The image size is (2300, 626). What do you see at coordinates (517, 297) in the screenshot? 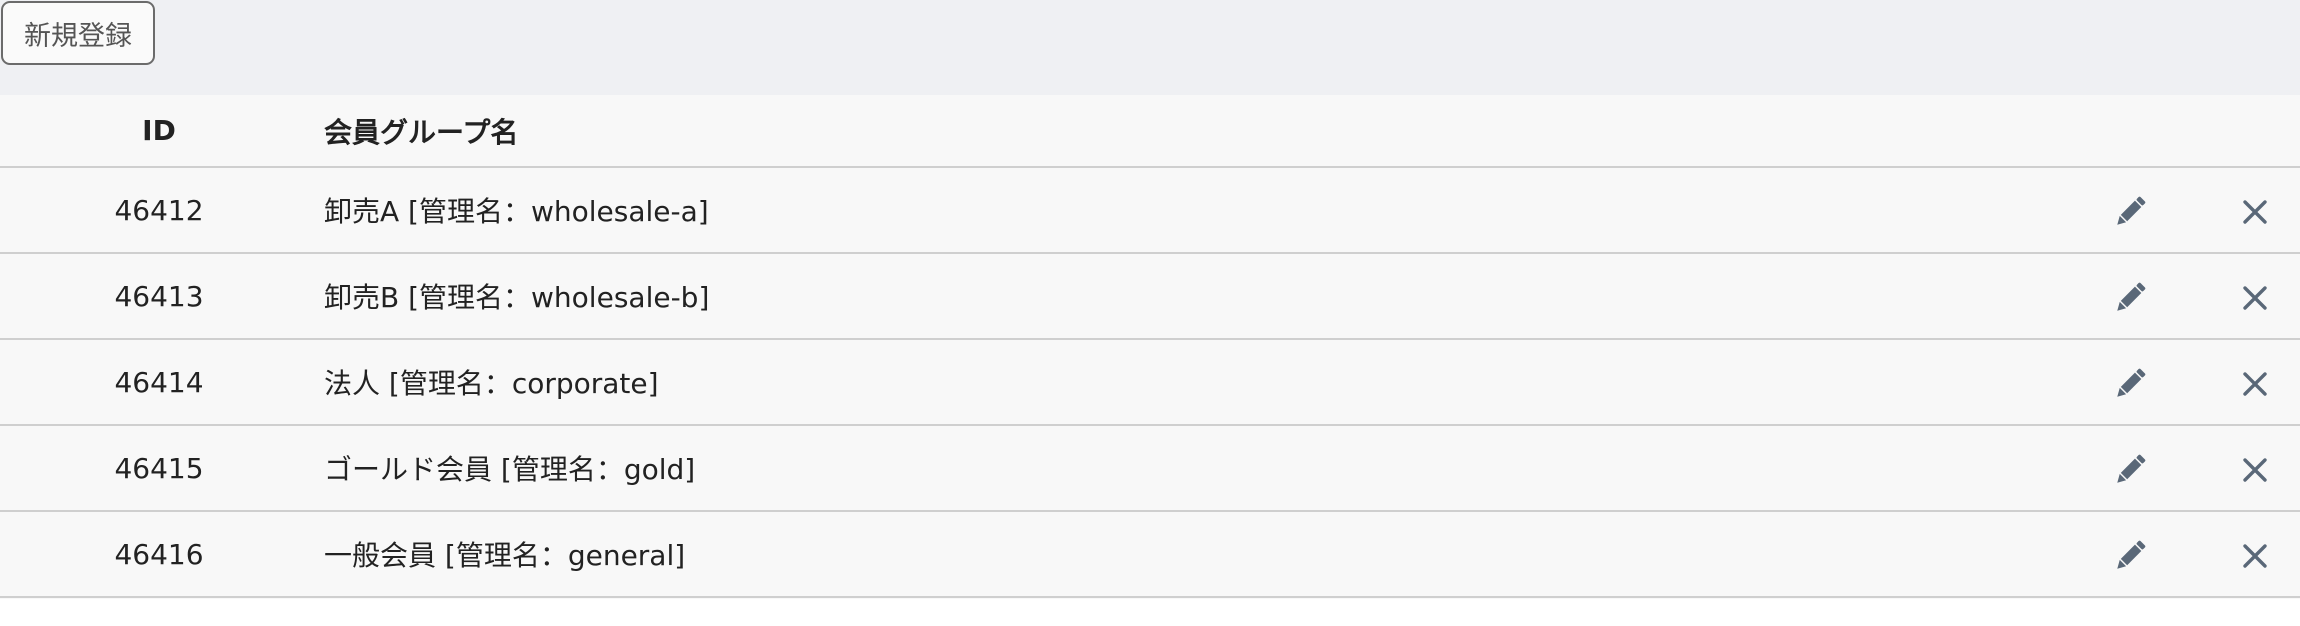
I see `row-name: 卸売B [管理名：wholesale-b]` at bounding box center [517, 297].